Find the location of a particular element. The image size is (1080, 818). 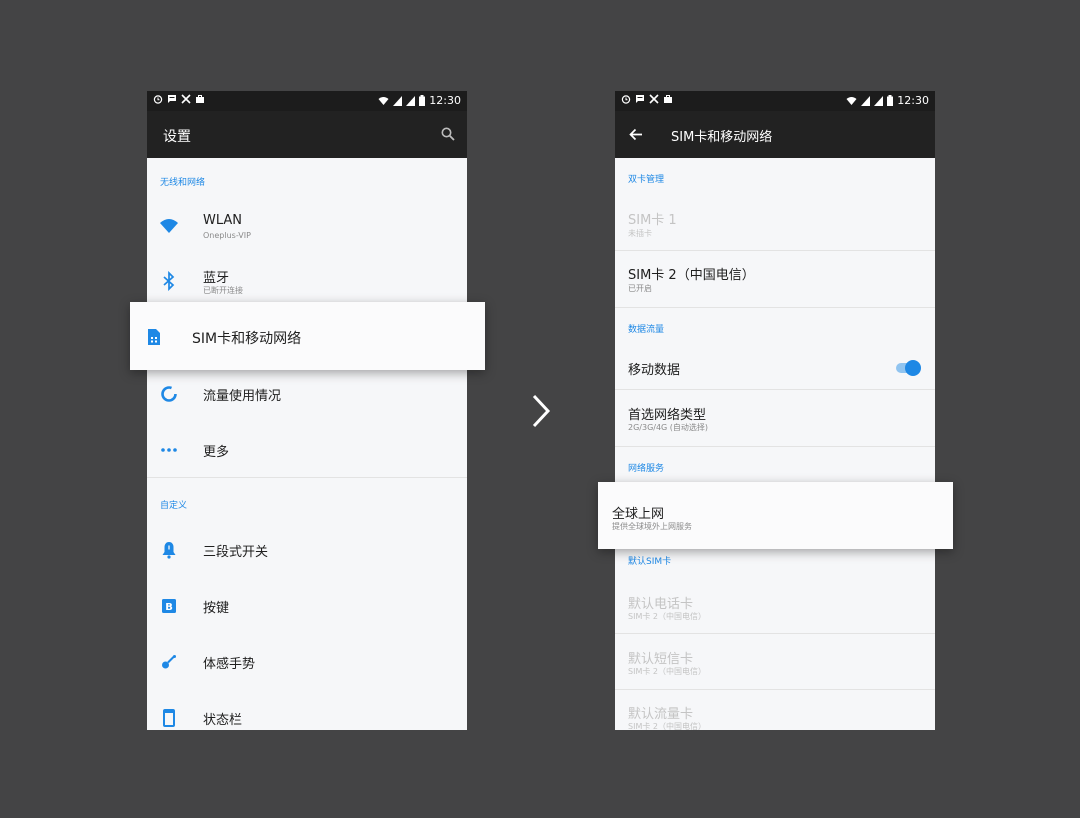

mobile-data-item: 移动数据 is located at coordinates (775, 367).